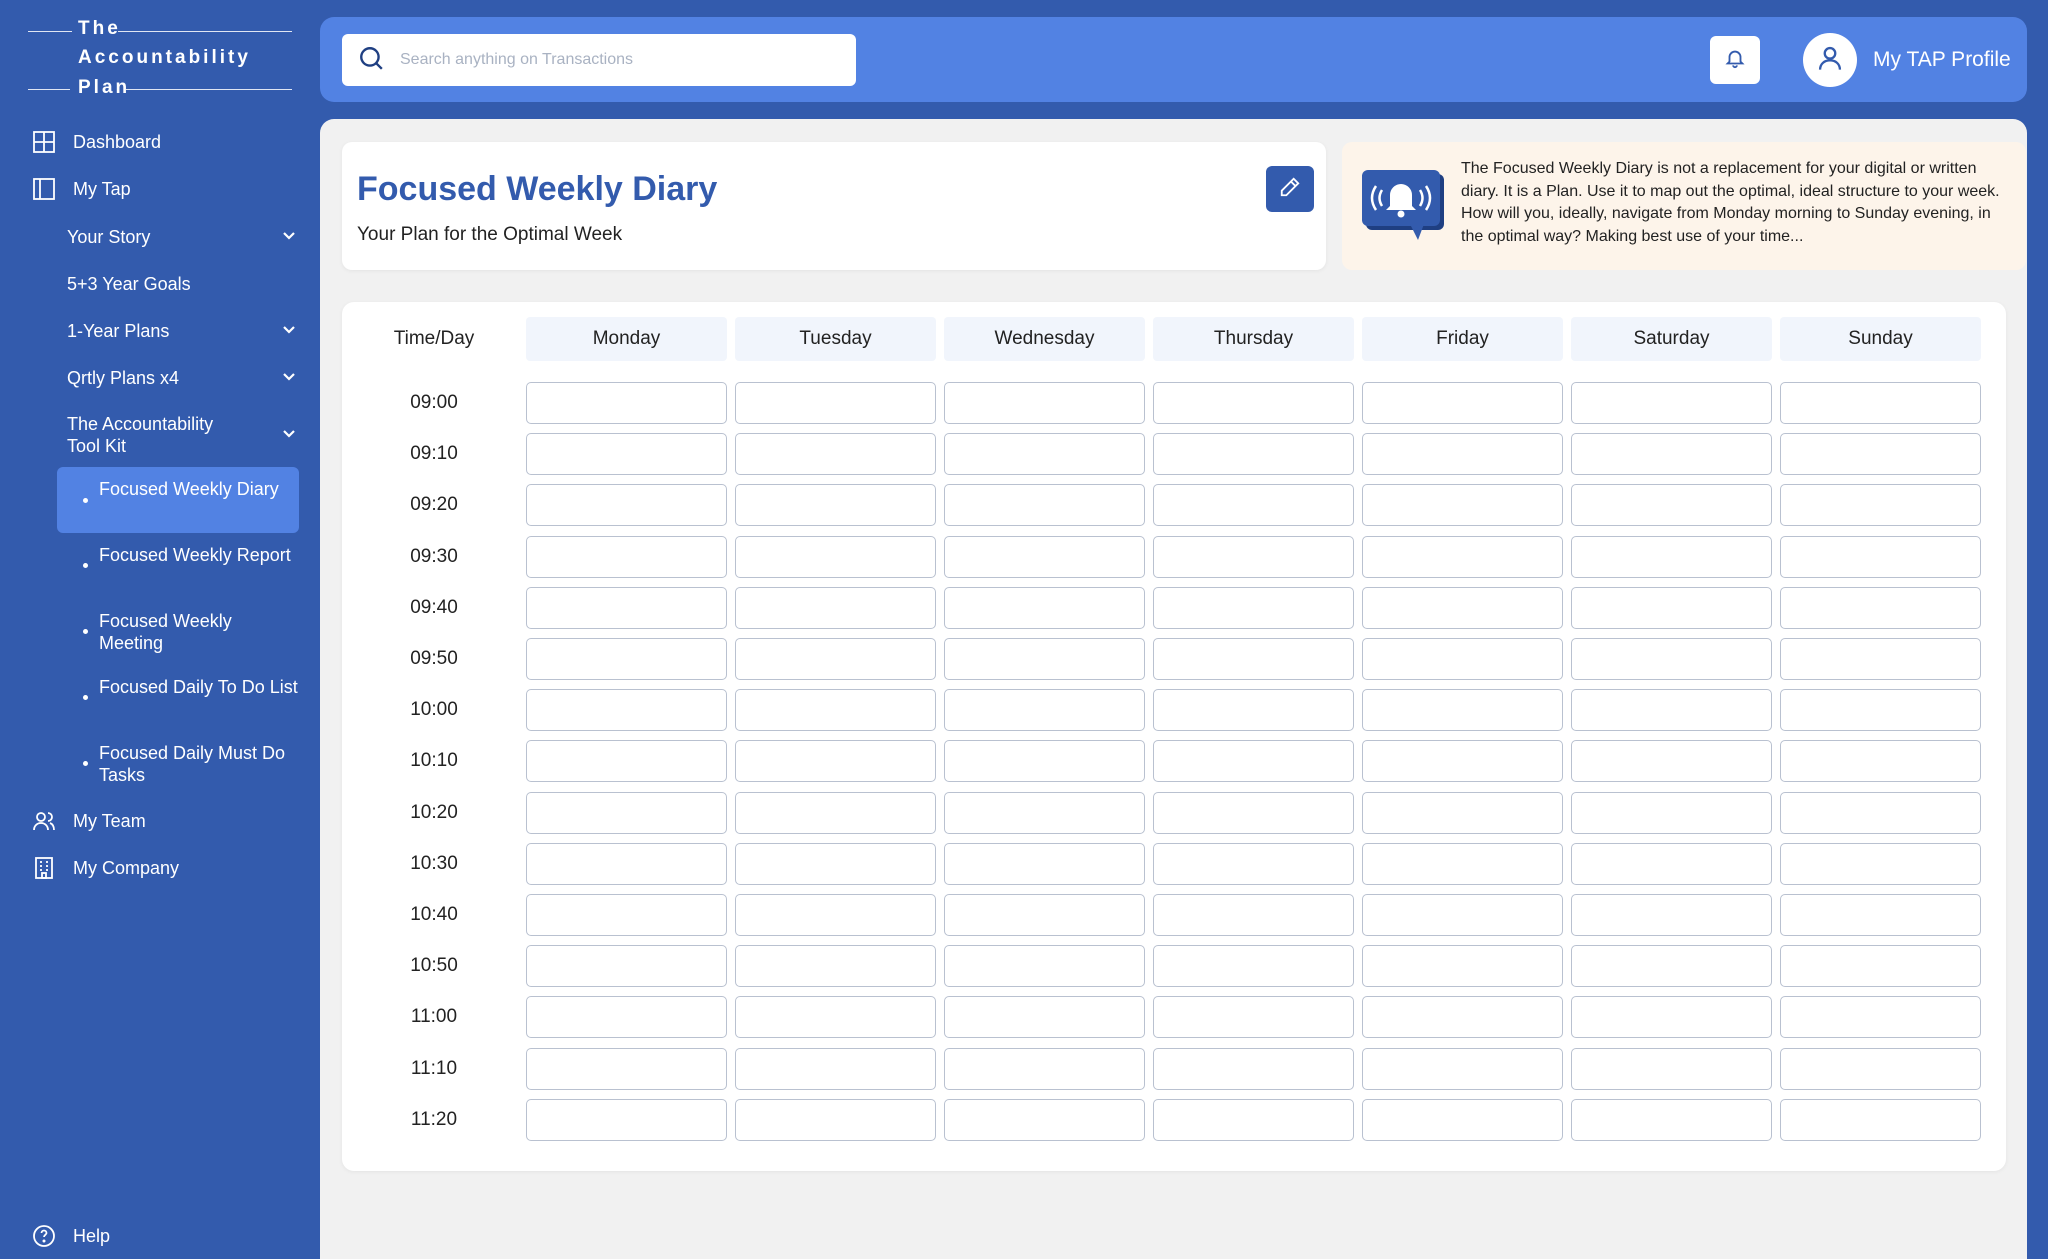 The width and height of the screenshot is (2048, 1259). Describe the element at coordinates (178, 698) in the screenshot. I see `sidebar-item-focused-daily-to-do-list: Focused Daily To Do List` at that location.